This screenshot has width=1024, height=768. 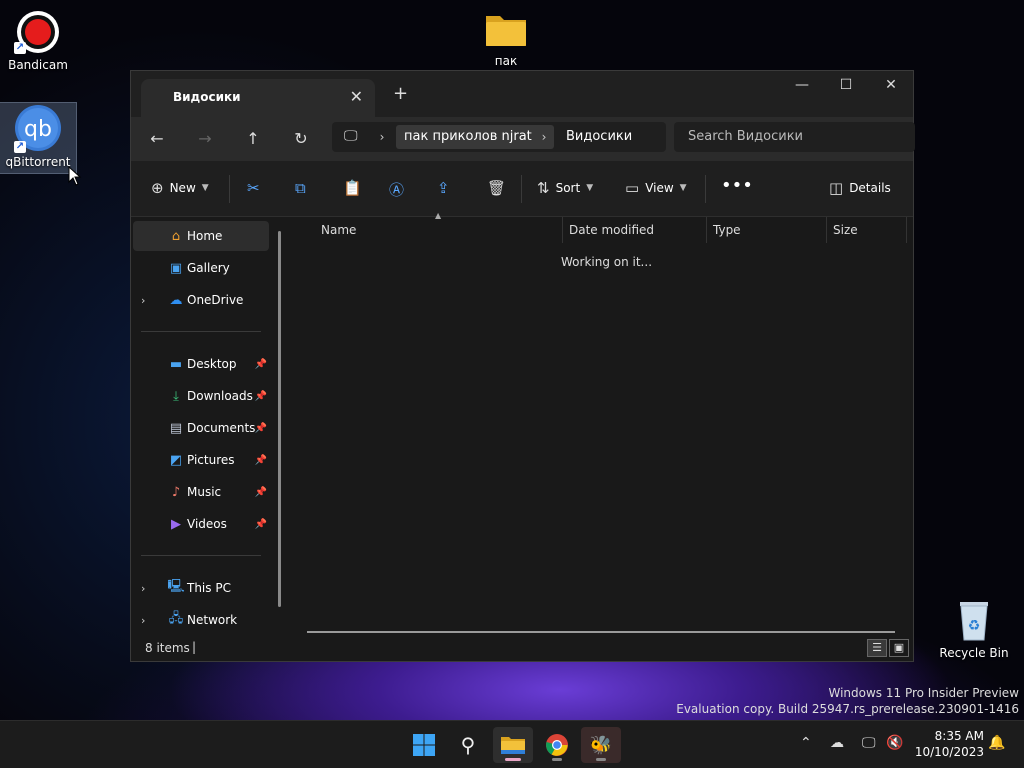 I want to click on tab-videos: Видосики ✕, so click(x=258, y=98).